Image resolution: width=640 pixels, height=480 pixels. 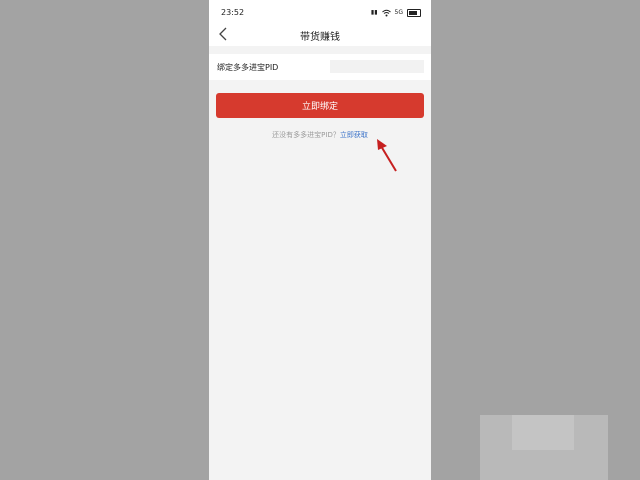 What do you see at coordinates (320, 11) in the screenshot?
I see `status-bar: 23:52 ▮▮ 5G` at bounding box center [320, 11].